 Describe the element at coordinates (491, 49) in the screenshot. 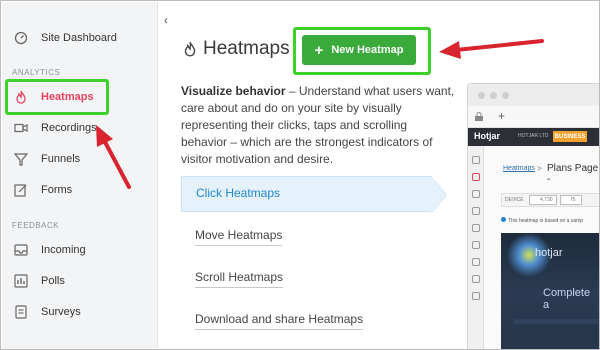

I see `arrow-to-new-heatmap` at that location.